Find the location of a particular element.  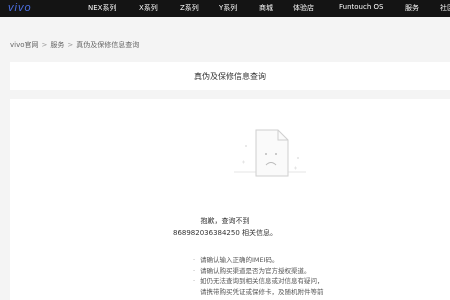

help-tip-text: 请确认购买渠道是否为官方授权渠道。 is located at coordinates (255, 270).